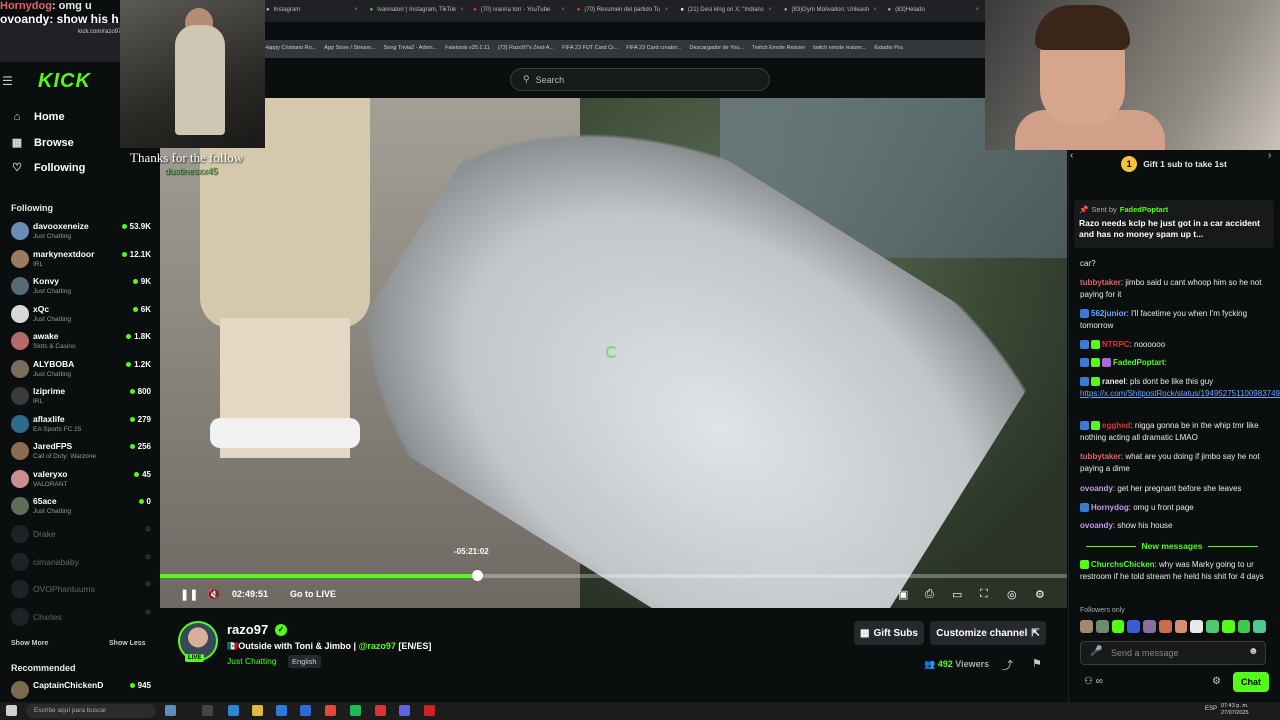 This screenshot has width=1280, height=720. Describe the element at coordinates (99, 32) in the screenshot. I see `address-bar: kick.com/razo97` at that location.